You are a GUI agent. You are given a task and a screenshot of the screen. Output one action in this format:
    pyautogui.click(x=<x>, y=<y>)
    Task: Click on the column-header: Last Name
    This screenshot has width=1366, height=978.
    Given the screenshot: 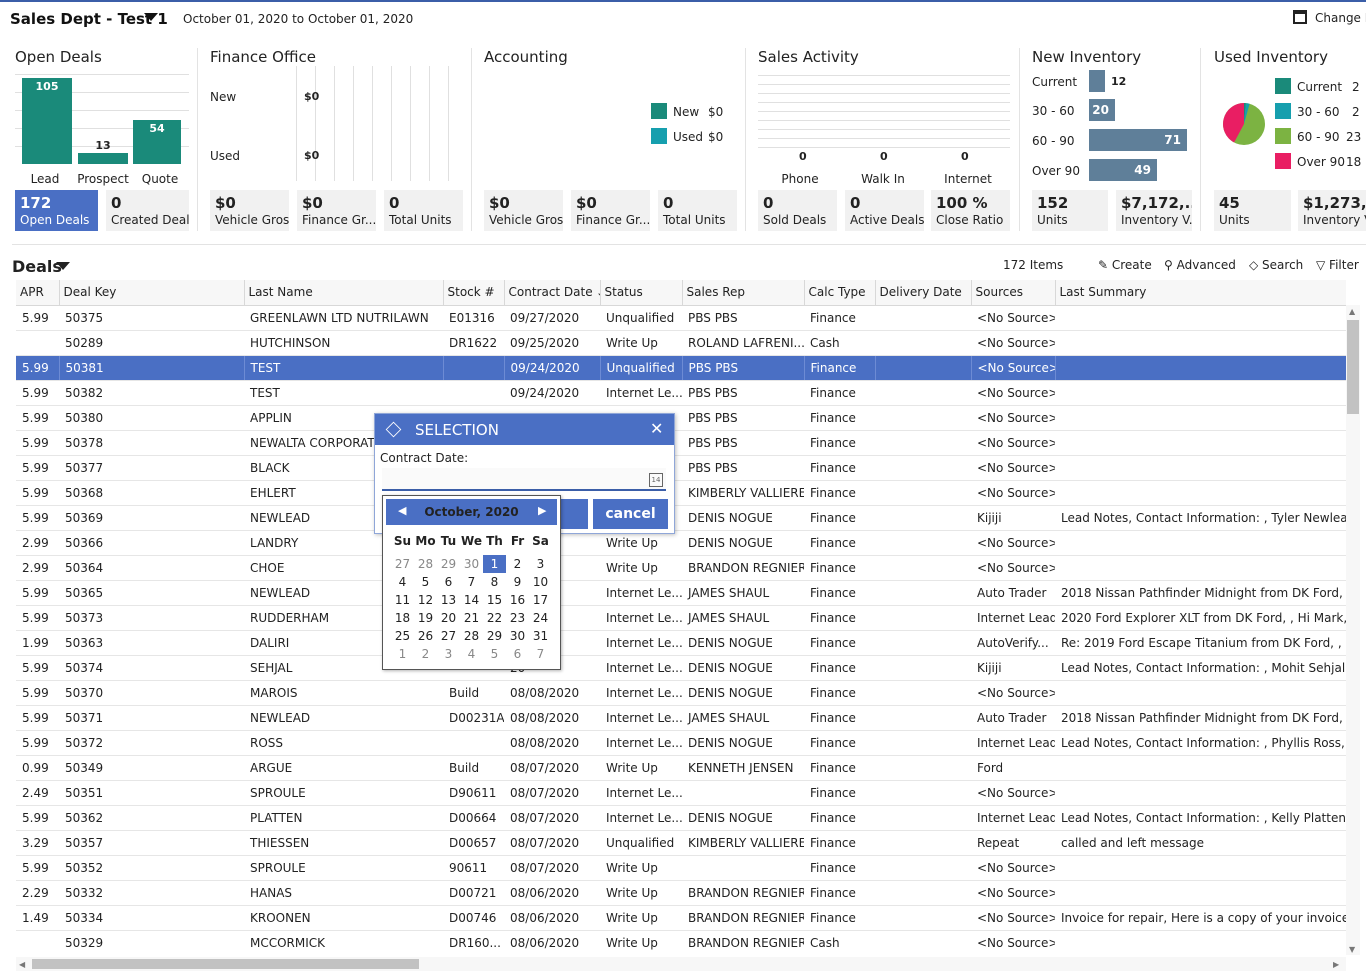 What is the action you would take?
    pyautogui.click(x=344, y=293)
    